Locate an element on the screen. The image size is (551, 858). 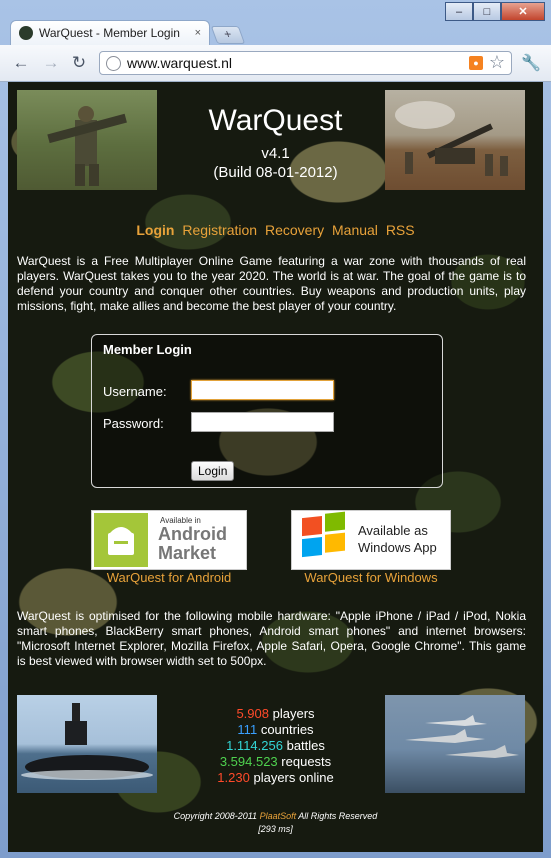
browser-tab: WarQuest - Member Login × is located at coordinates (110, 32).